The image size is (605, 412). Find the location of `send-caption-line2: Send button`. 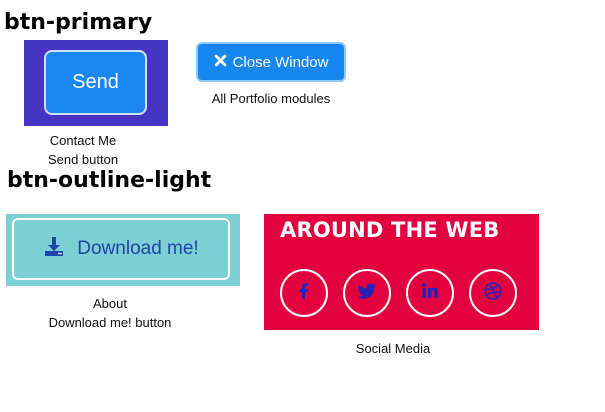

send-caption-line2: Send button is located at coordinates (83, 159).